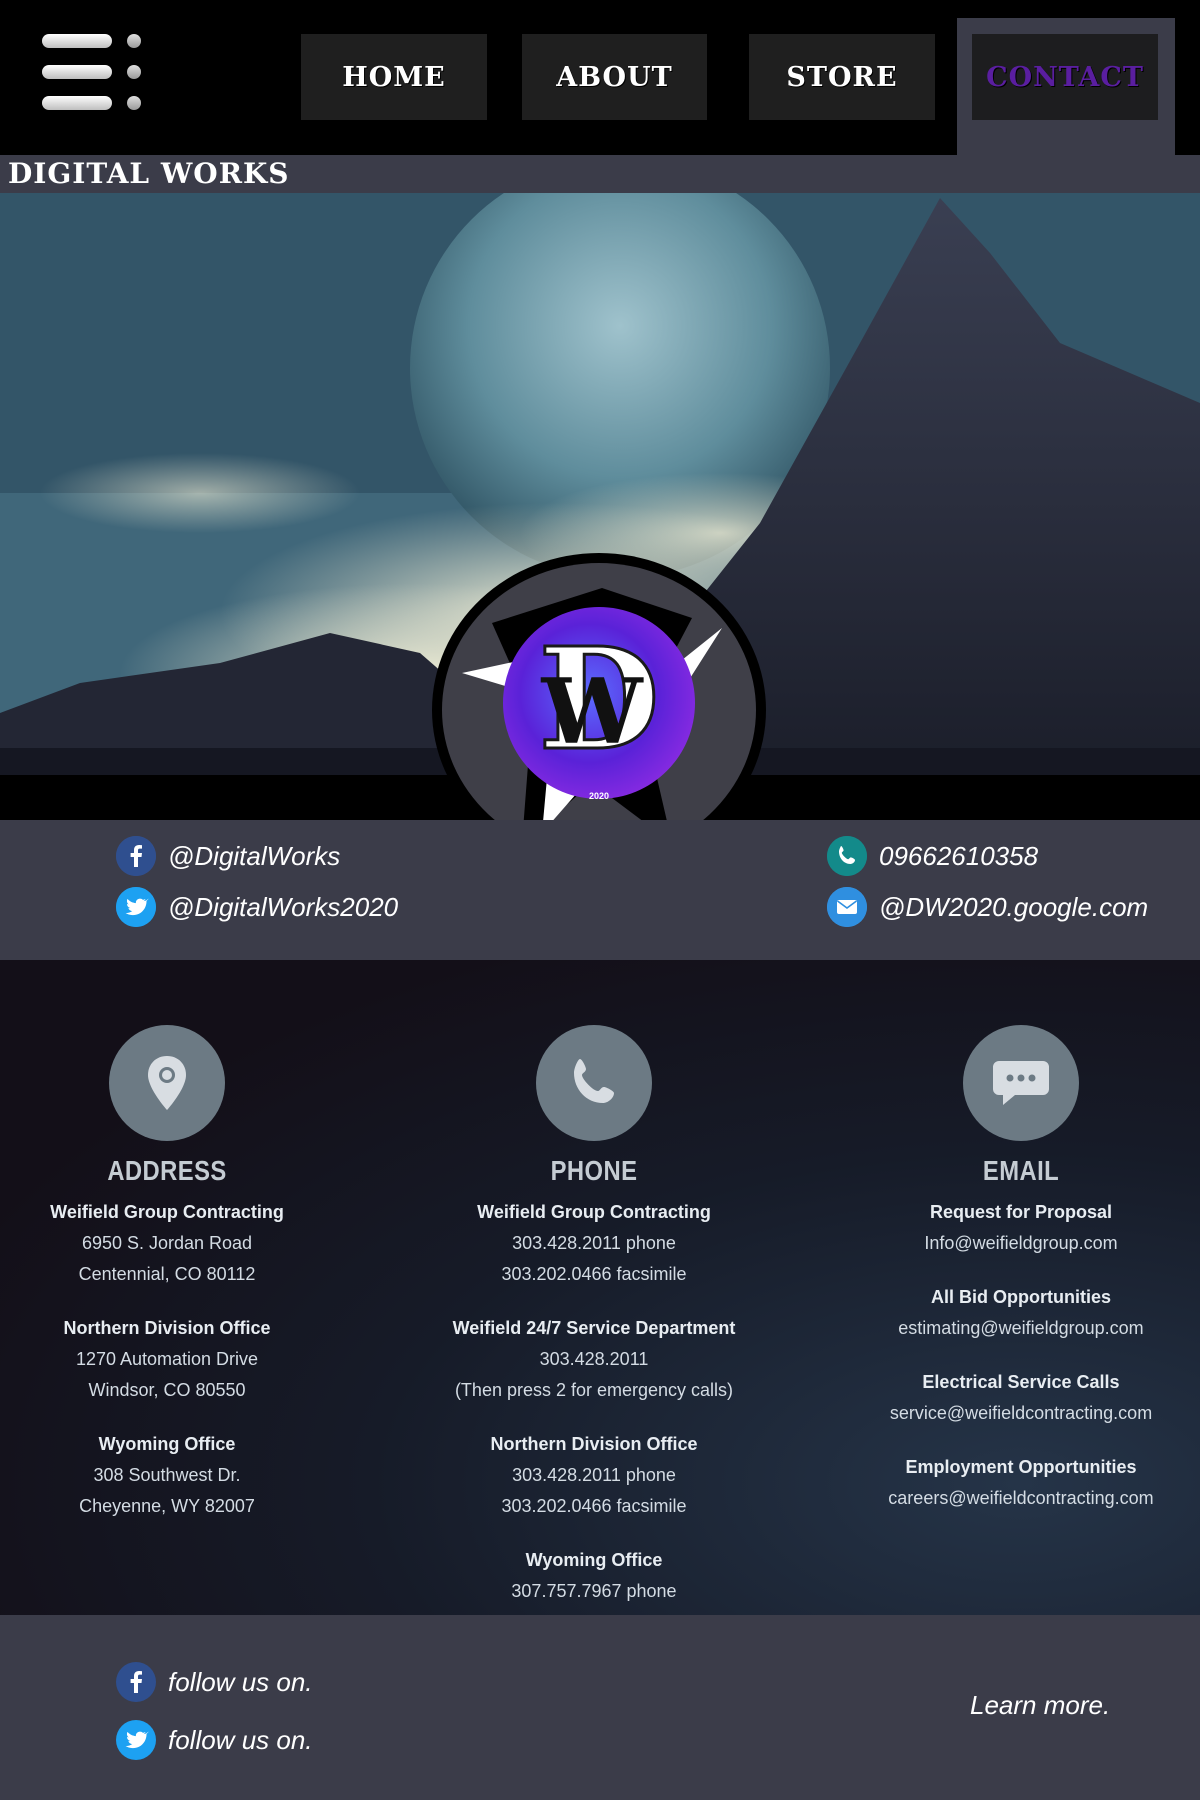 The height and width of the screenshot is (1800, 1200). I want to click on phone-entry-title: Weifield 24/7 Service Department, so click(594, 1328).